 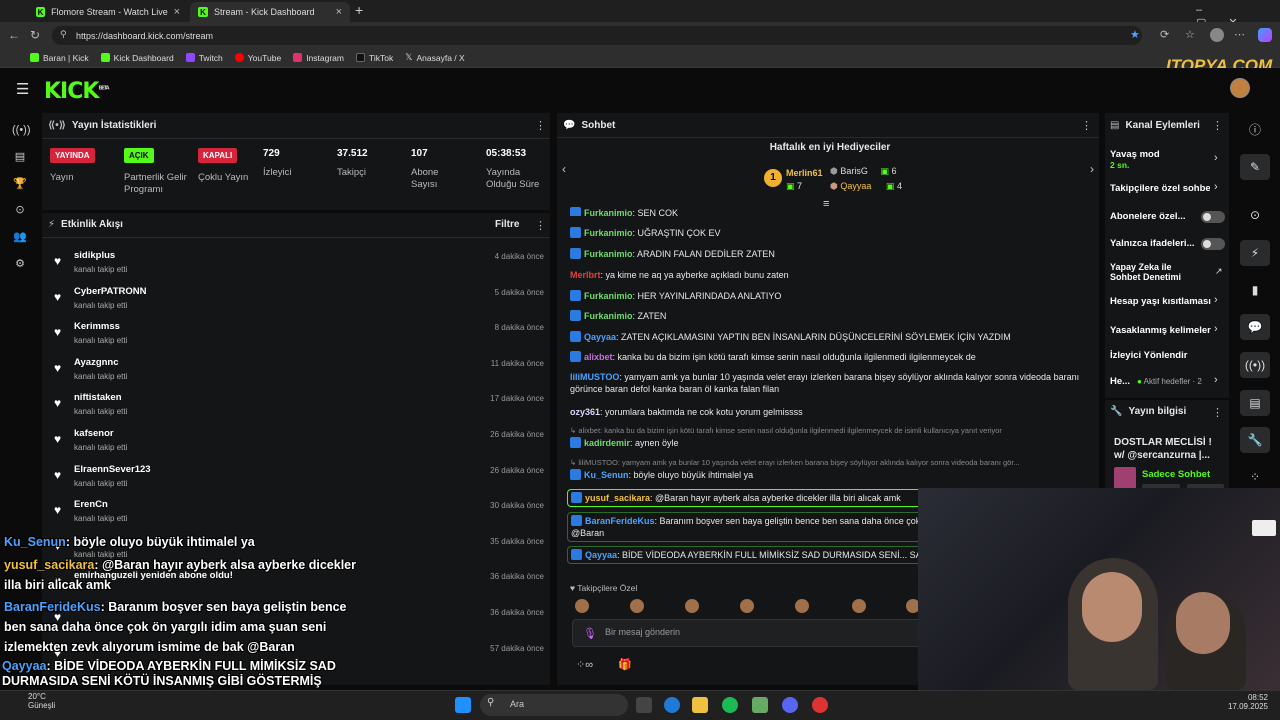 What do you see at coordinates (507, 224) in the screenshot?
I see `filter-button: Filtre` at bounding box center [507, 224].